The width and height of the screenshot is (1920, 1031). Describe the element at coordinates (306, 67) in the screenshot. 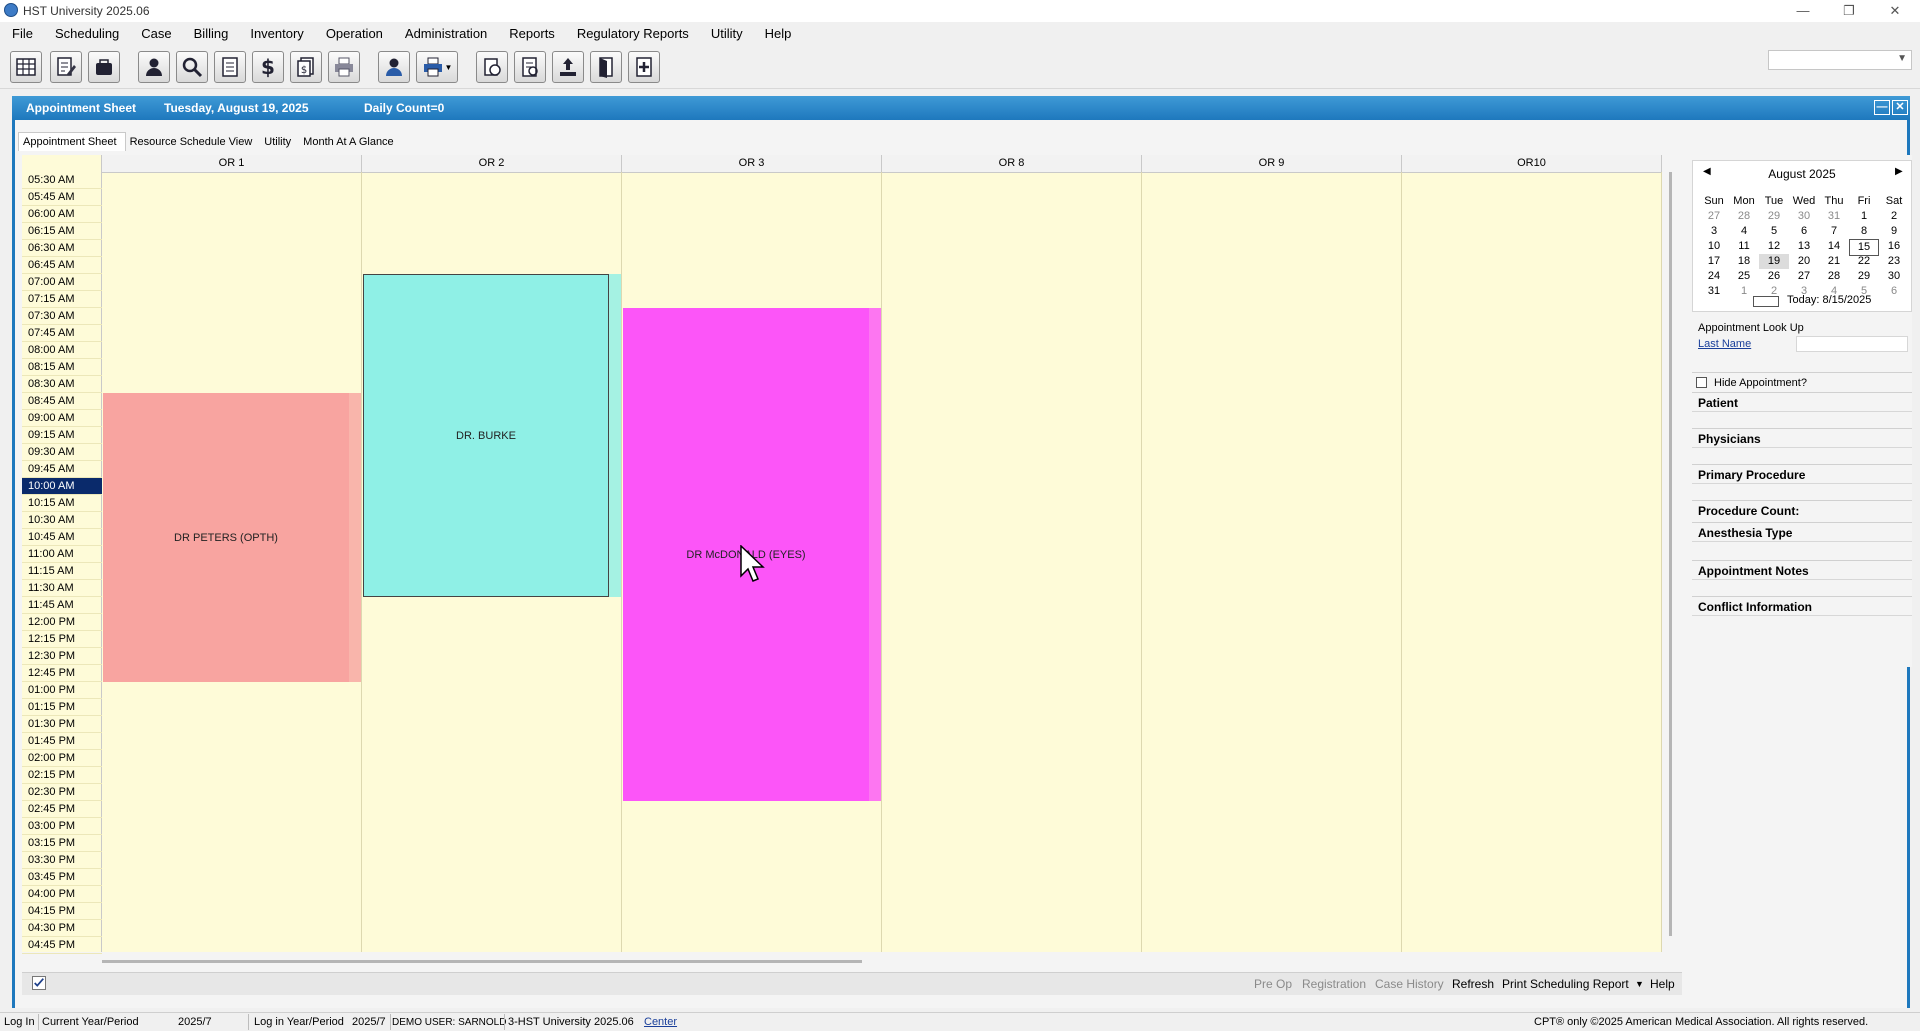

I see `payments-icon: $` at that location.